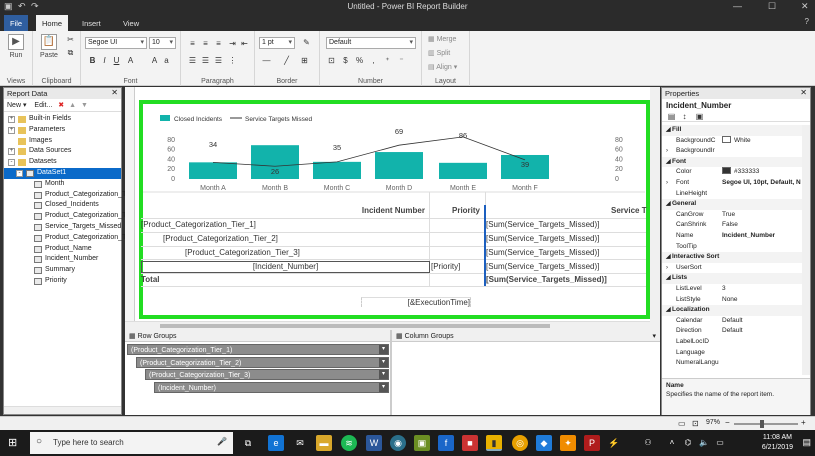 The image size is (815, 456). What do you see at coordinates (732, 353) in the screenshot?
I see `property-row: Language` at bounding box center [732, 353].